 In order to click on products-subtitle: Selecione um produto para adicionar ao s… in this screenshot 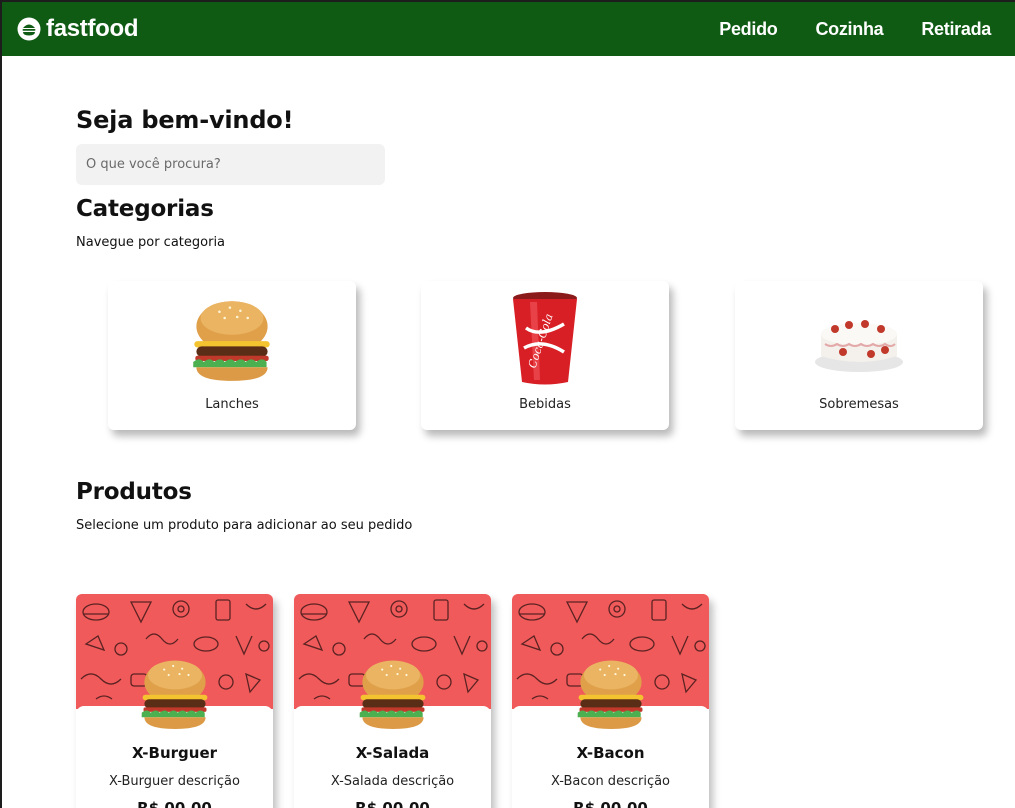, I will do `click(244, 525)`.